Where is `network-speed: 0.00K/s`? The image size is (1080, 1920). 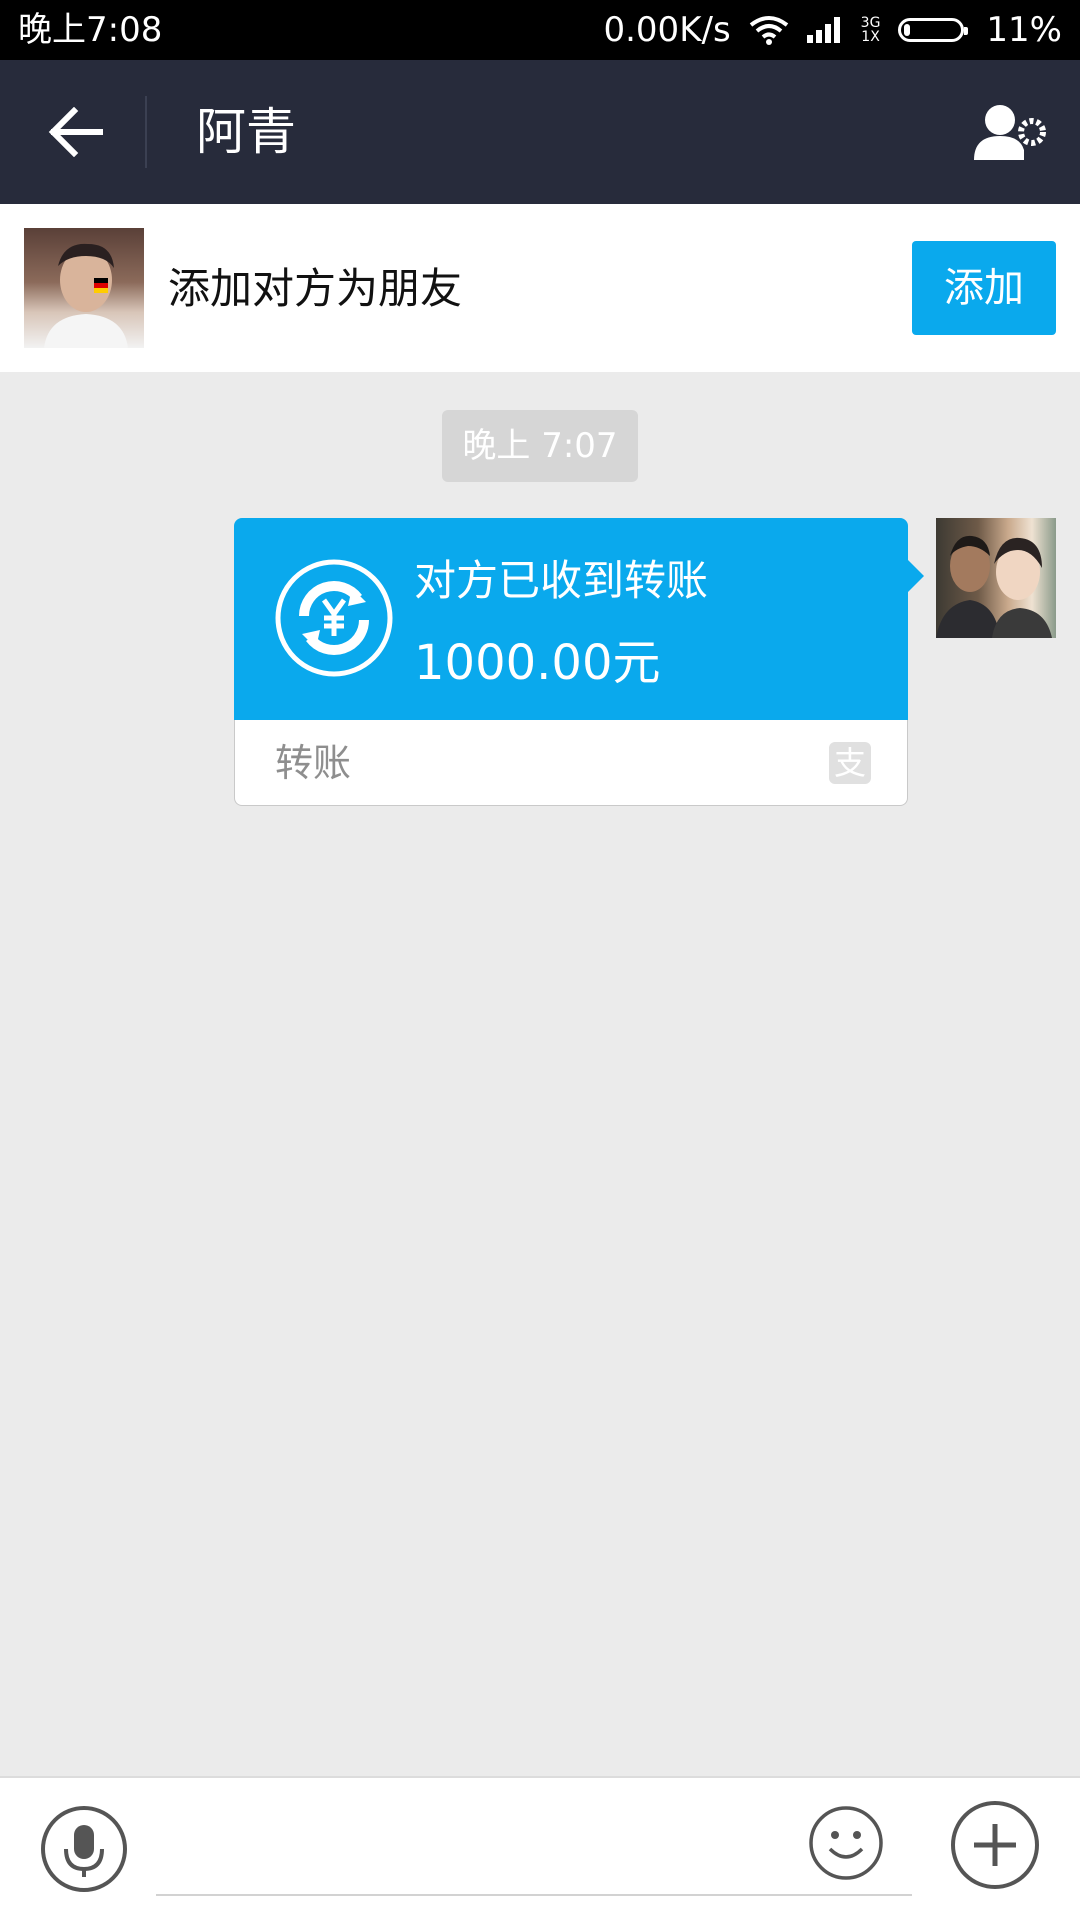
network-speed: 0.00K/s is located at coordinates (667, 30).